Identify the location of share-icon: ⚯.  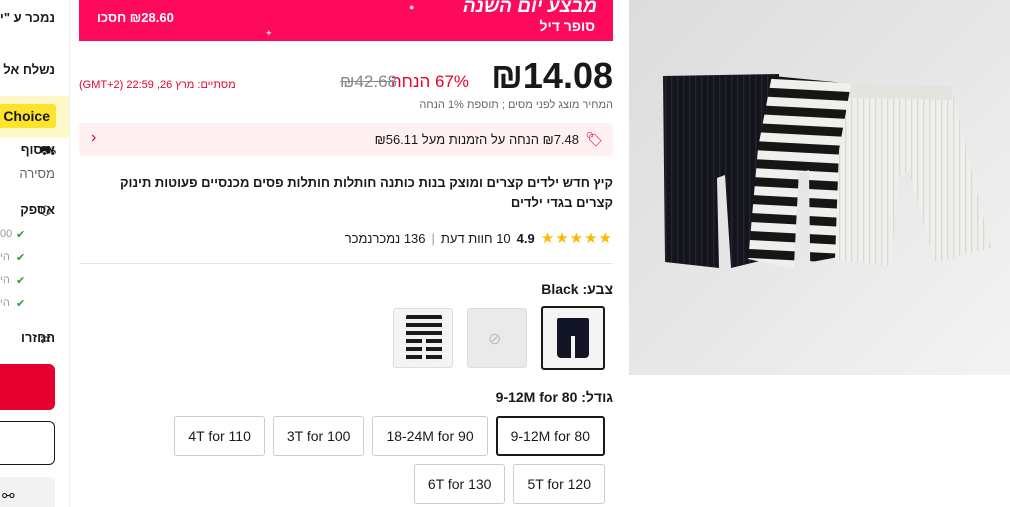
(8, 496).